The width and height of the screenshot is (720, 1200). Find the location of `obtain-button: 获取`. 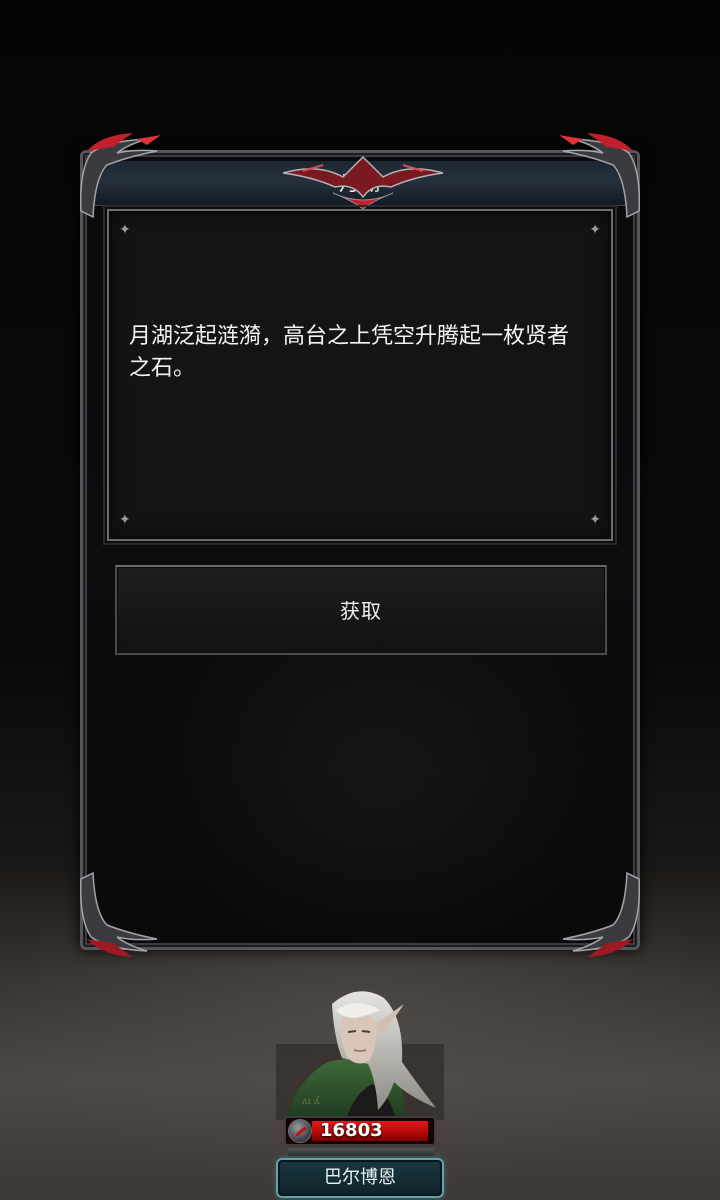

obtain-button: 获取 is located at coordinates (361, 610).